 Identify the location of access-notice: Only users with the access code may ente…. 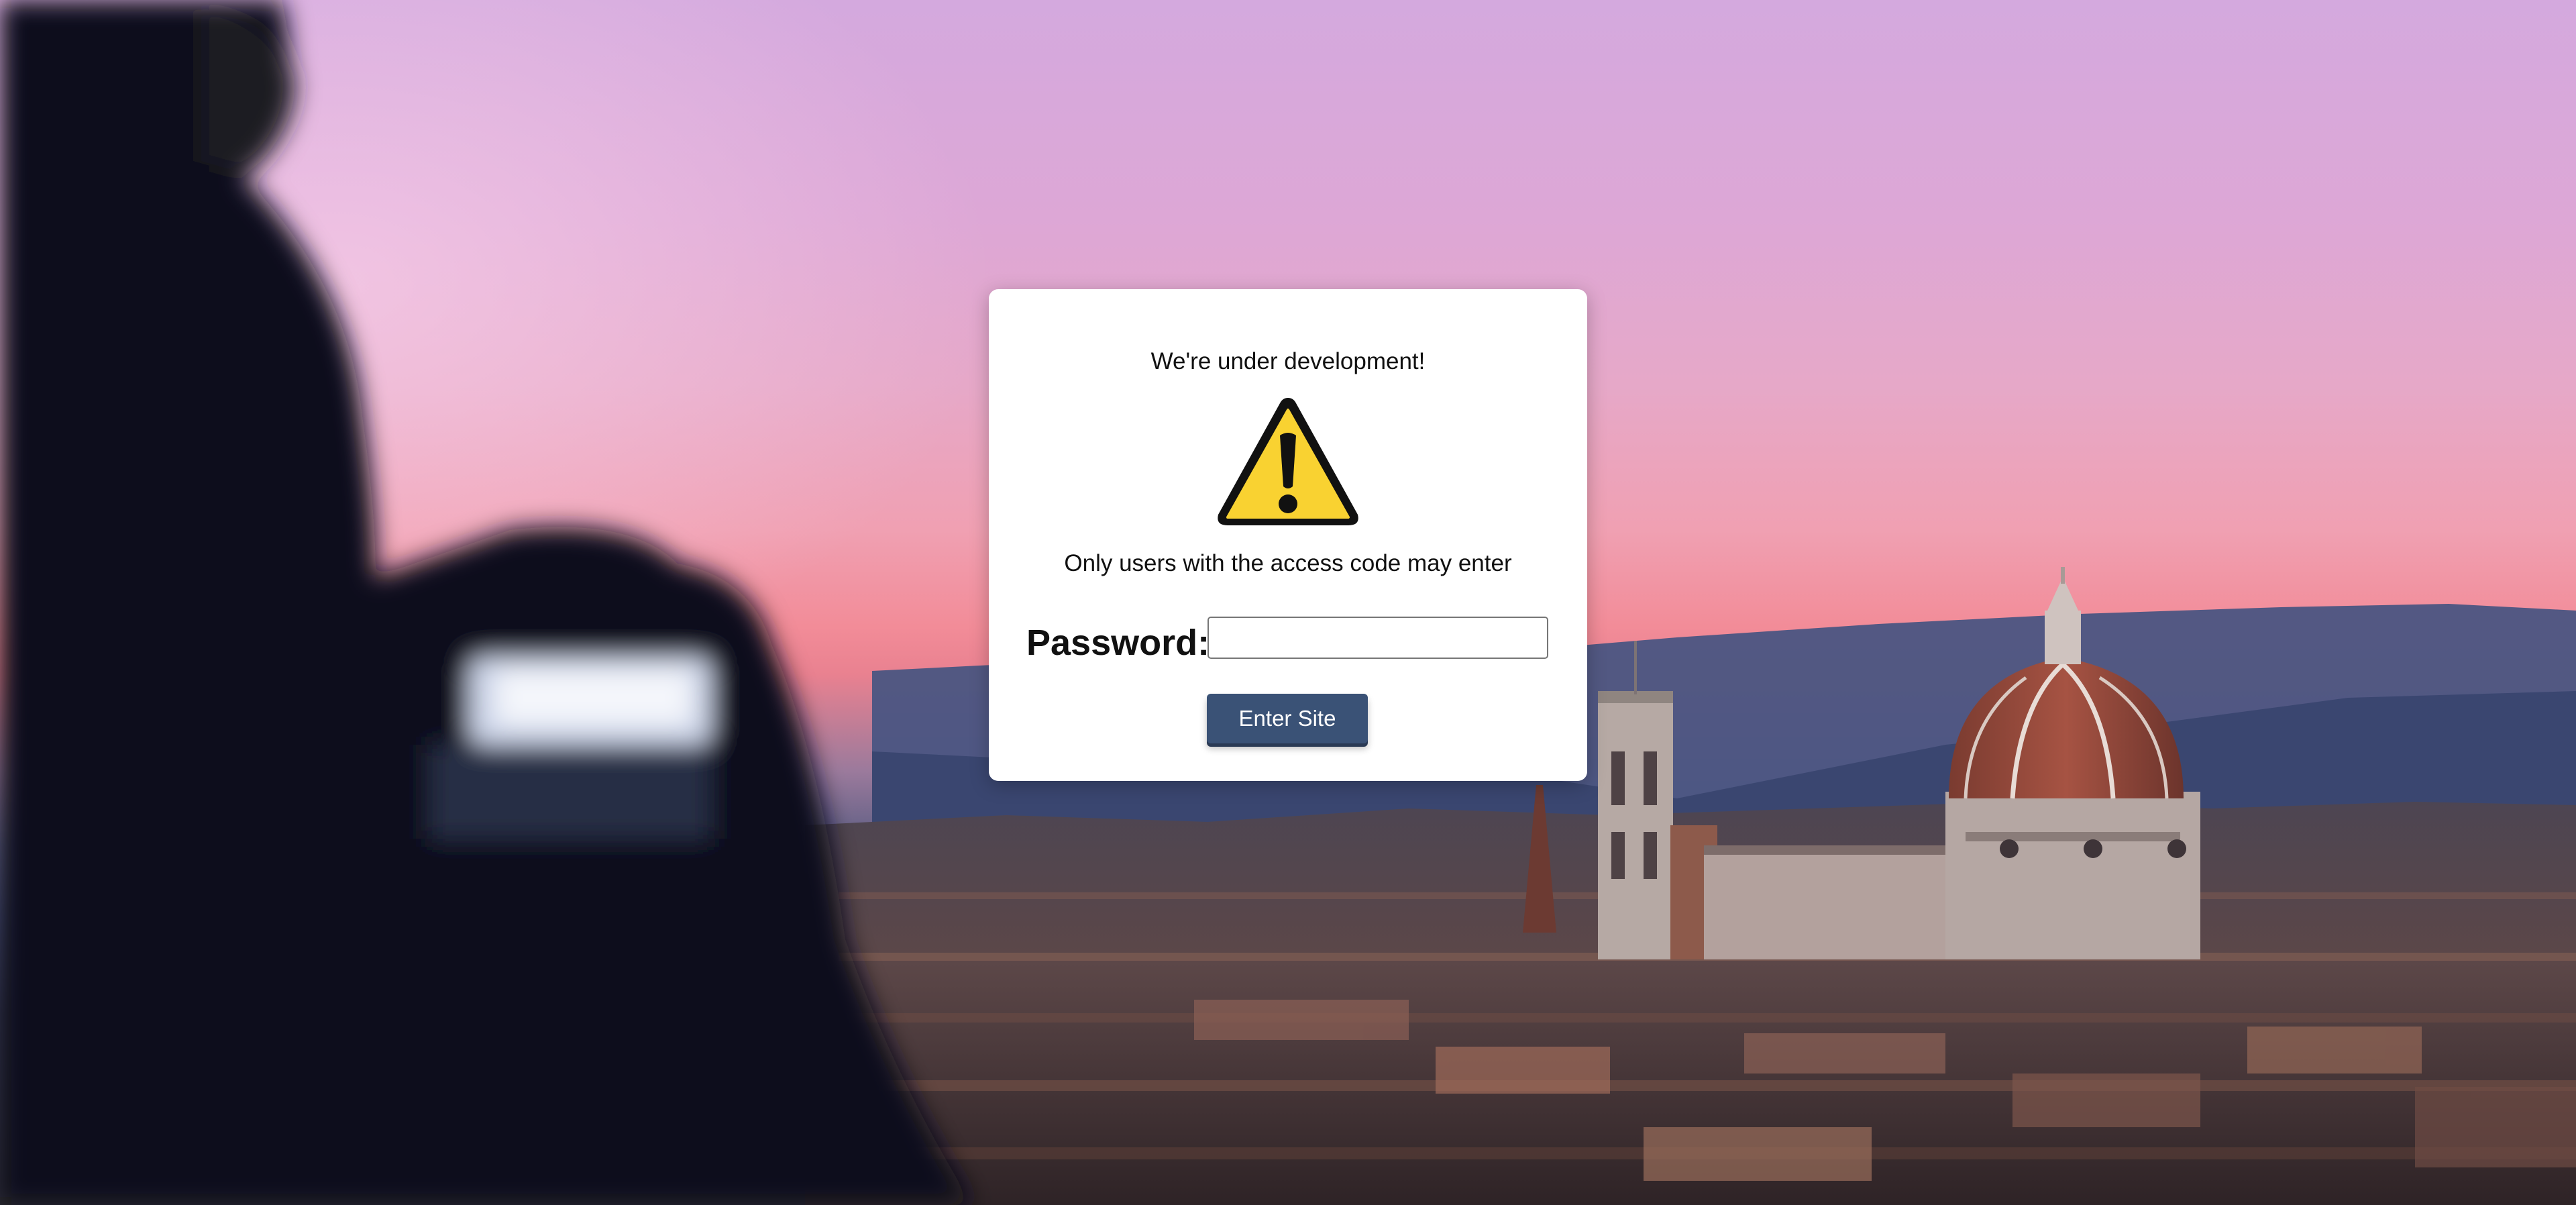
(1288, 563).